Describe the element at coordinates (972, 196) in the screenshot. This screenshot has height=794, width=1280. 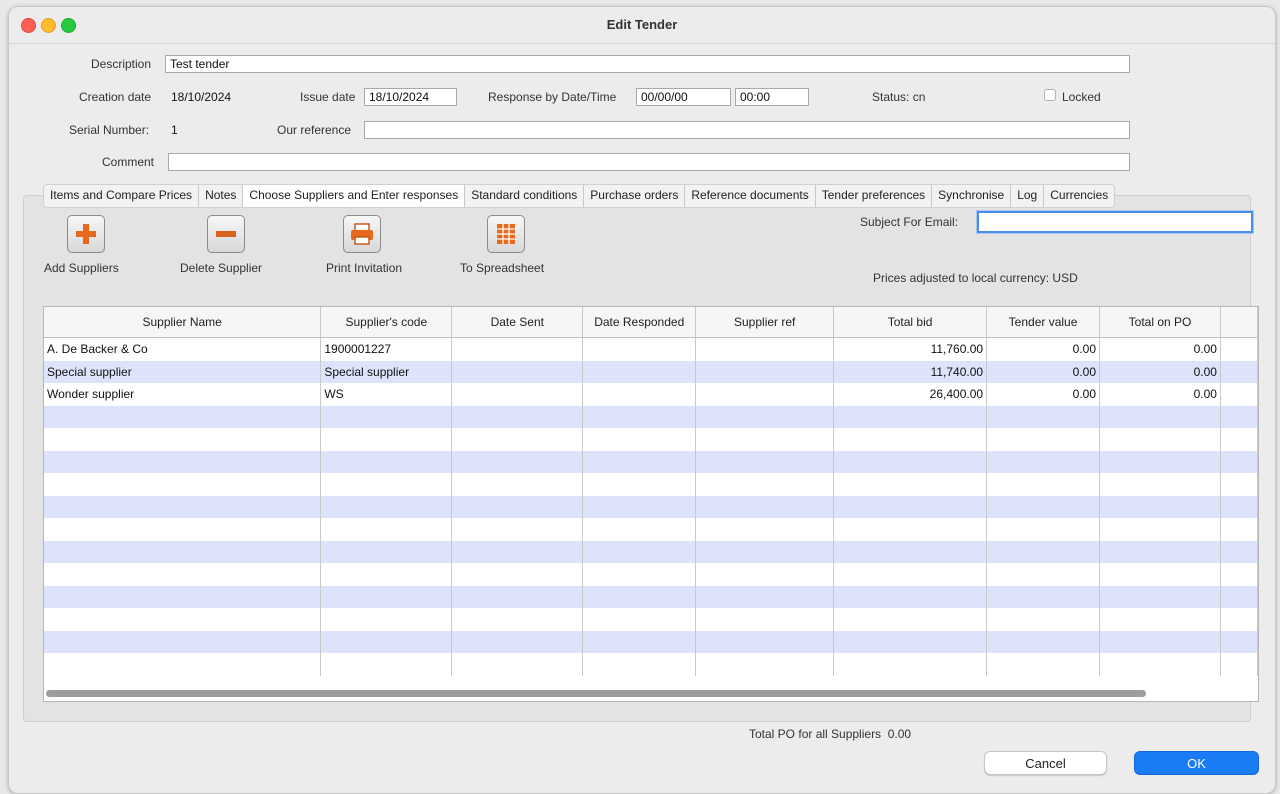
I see `tab-synchronise: Synchronise` at that location.